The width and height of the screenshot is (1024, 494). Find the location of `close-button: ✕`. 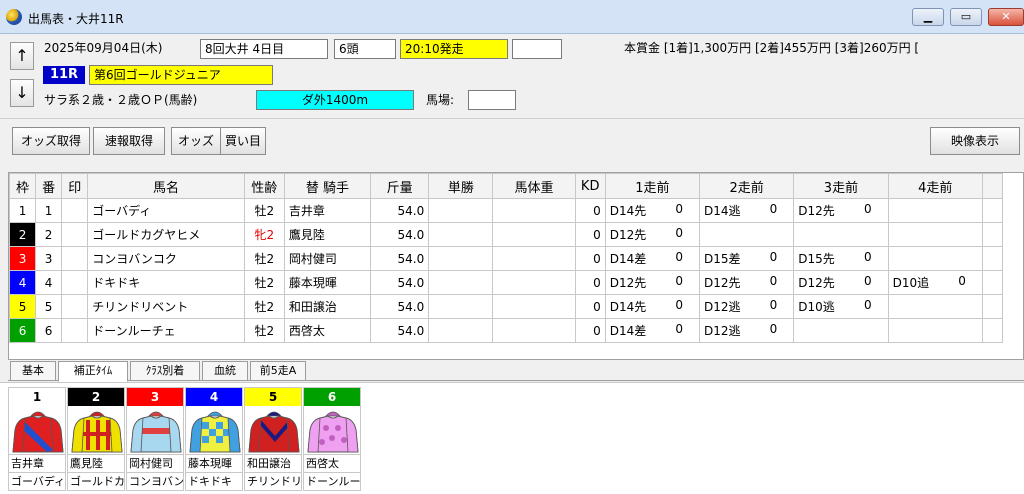

close-button: ✕ is located at coordinates (1006, 17).